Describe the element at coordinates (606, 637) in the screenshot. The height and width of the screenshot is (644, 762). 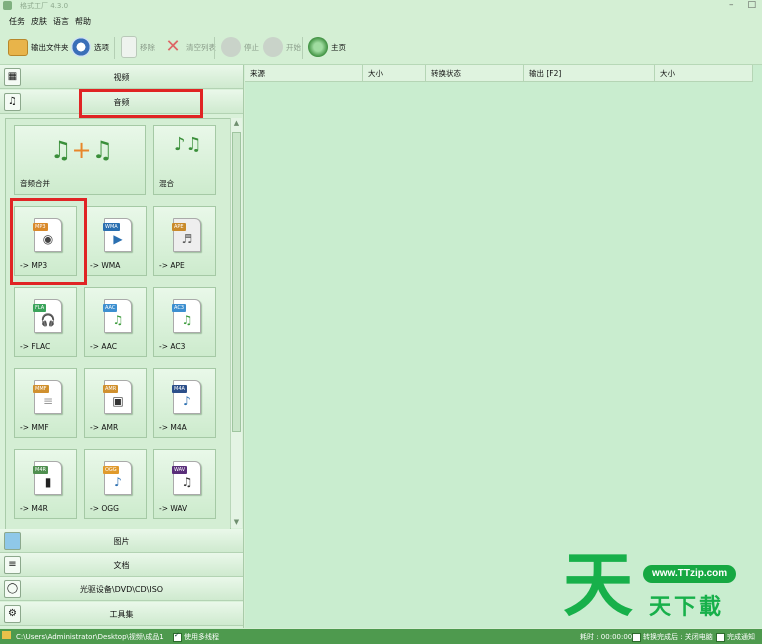
I see `elapsed-time: 耗时 : 00:00:00` at that location.